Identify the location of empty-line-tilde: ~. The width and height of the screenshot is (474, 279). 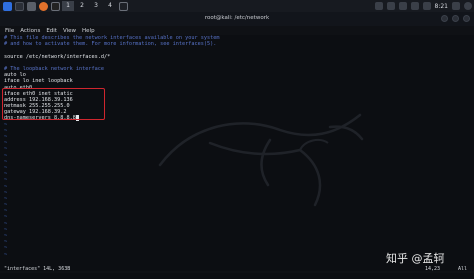
(6, 254).